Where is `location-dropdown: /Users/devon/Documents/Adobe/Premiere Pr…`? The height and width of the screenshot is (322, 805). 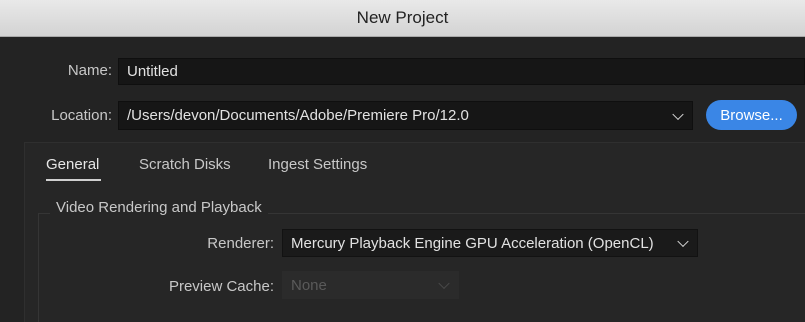 location-dropdown: /Users/devon/Documents/Adobe/Premiere Pr… is located at coordinates (405, 115).